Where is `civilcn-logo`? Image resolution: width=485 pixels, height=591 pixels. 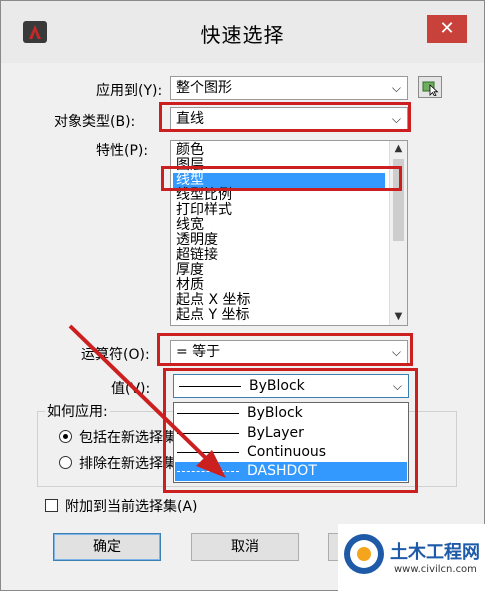
civilcn-logo is located at coordinates (364, 554).